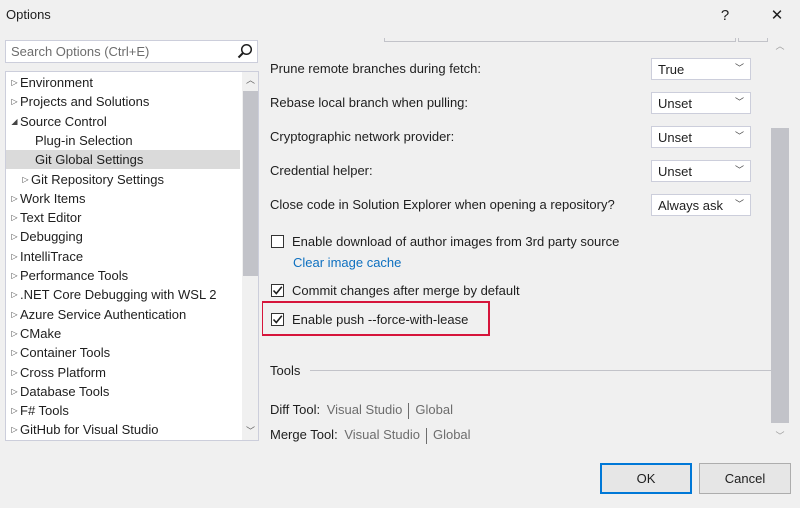 The height and width of the screenshot is (508, 800). I want to click on crypto-label: Cryptographic network provider:, so click(362, 136).